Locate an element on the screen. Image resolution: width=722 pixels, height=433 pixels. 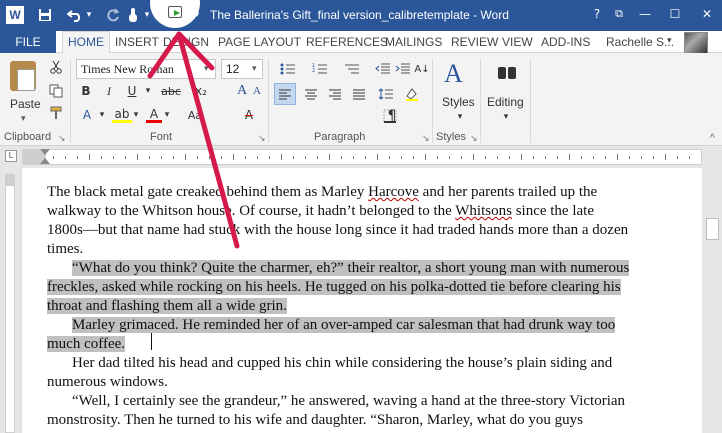
multilevel-list-icon is located at coordinates (352, 69).